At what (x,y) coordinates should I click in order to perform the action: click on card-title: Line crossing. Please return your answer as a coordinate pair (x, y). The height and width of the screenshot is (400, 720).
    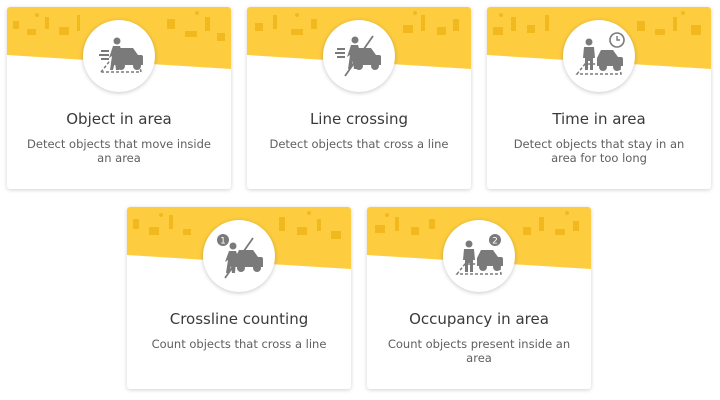
    Looking at the image, I should click on (359, 119).